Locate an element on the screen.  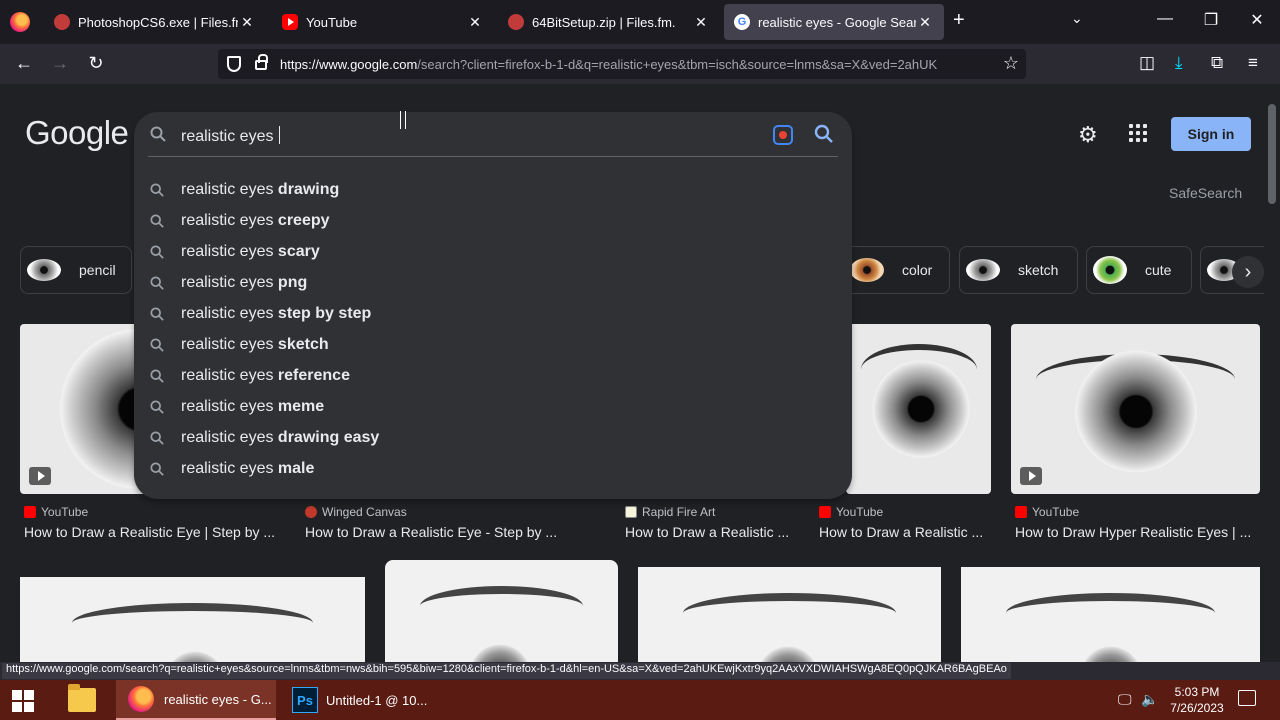
tab-google-search: G realistic eyes - Google Search ✕ is located at coordinates (834, 22).